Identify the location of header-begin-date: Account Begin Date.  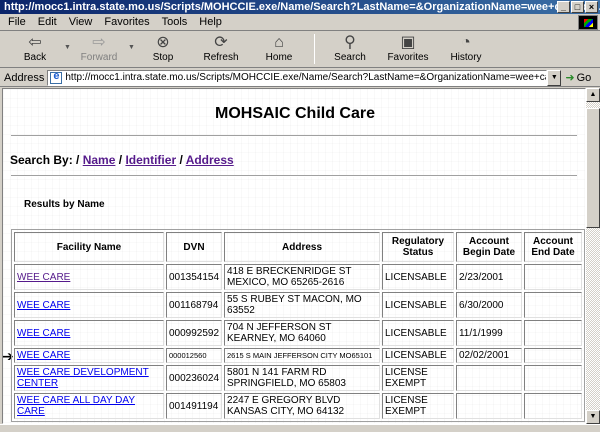
(488, 247).